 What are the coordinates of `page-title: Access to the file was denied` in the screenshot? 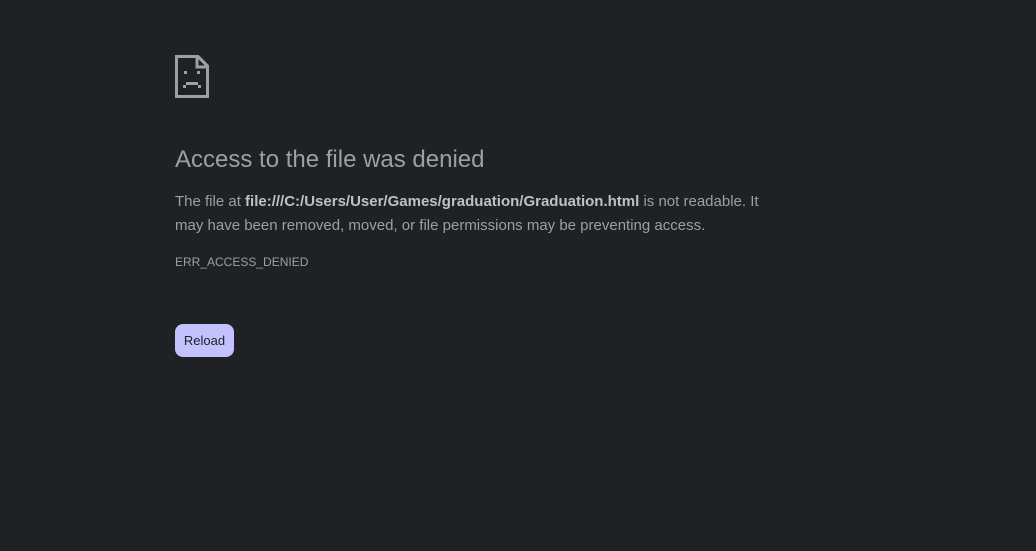 It's located at (330, 159).